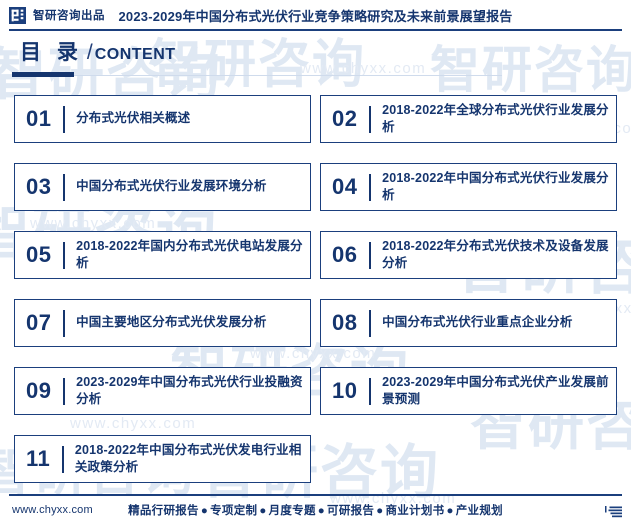 Image resolution: width=631 pixels, height=523 pixels. I want to click on toc-item-06: 06 2018-2022年分布式光伏技术及设备发展分析, so click(468, 255).